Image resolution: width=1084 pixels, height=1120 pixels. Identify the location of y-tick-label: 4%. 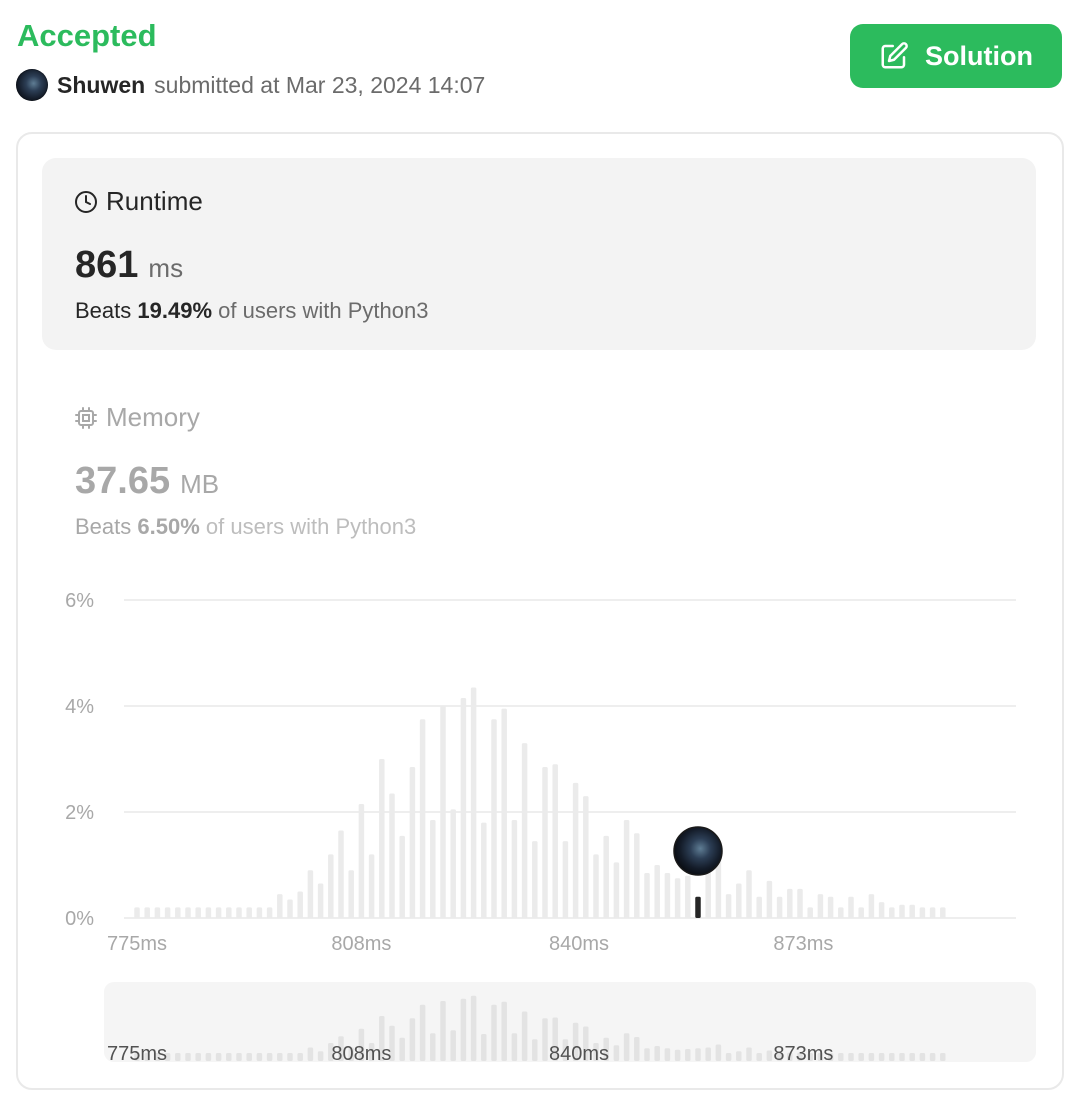
(79, 707).